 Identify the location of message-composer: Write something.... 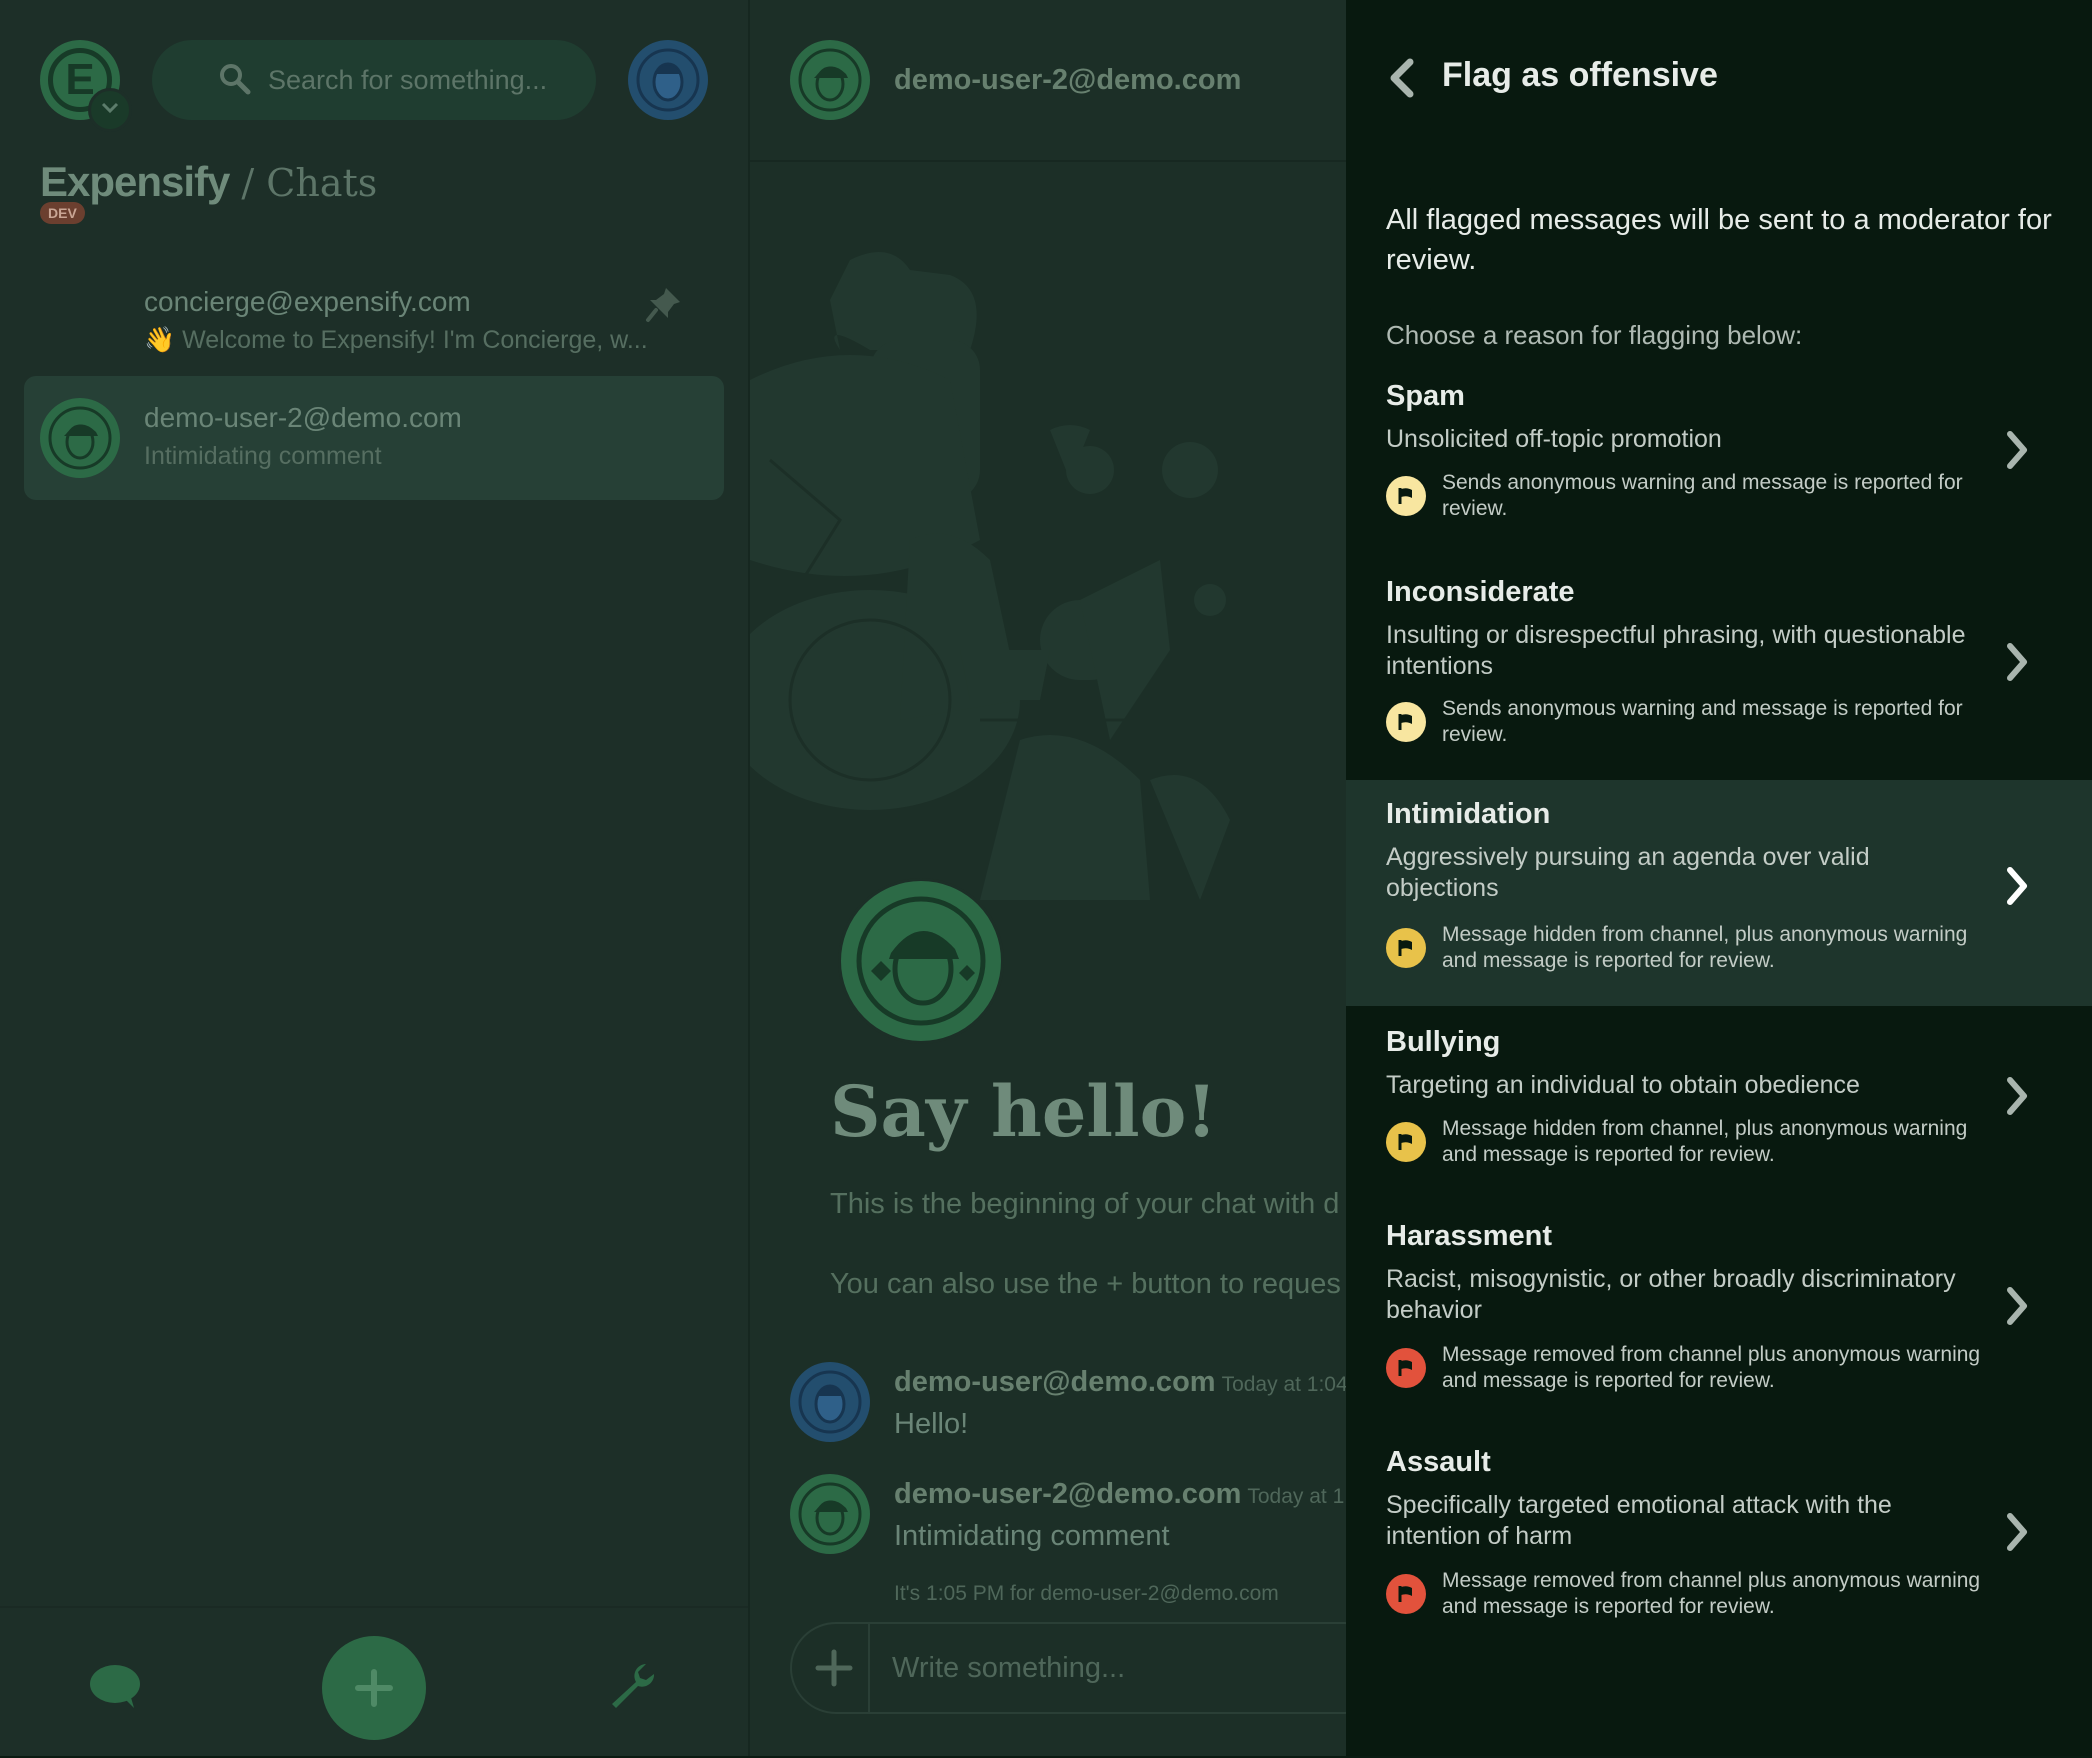
(1070, 1668).